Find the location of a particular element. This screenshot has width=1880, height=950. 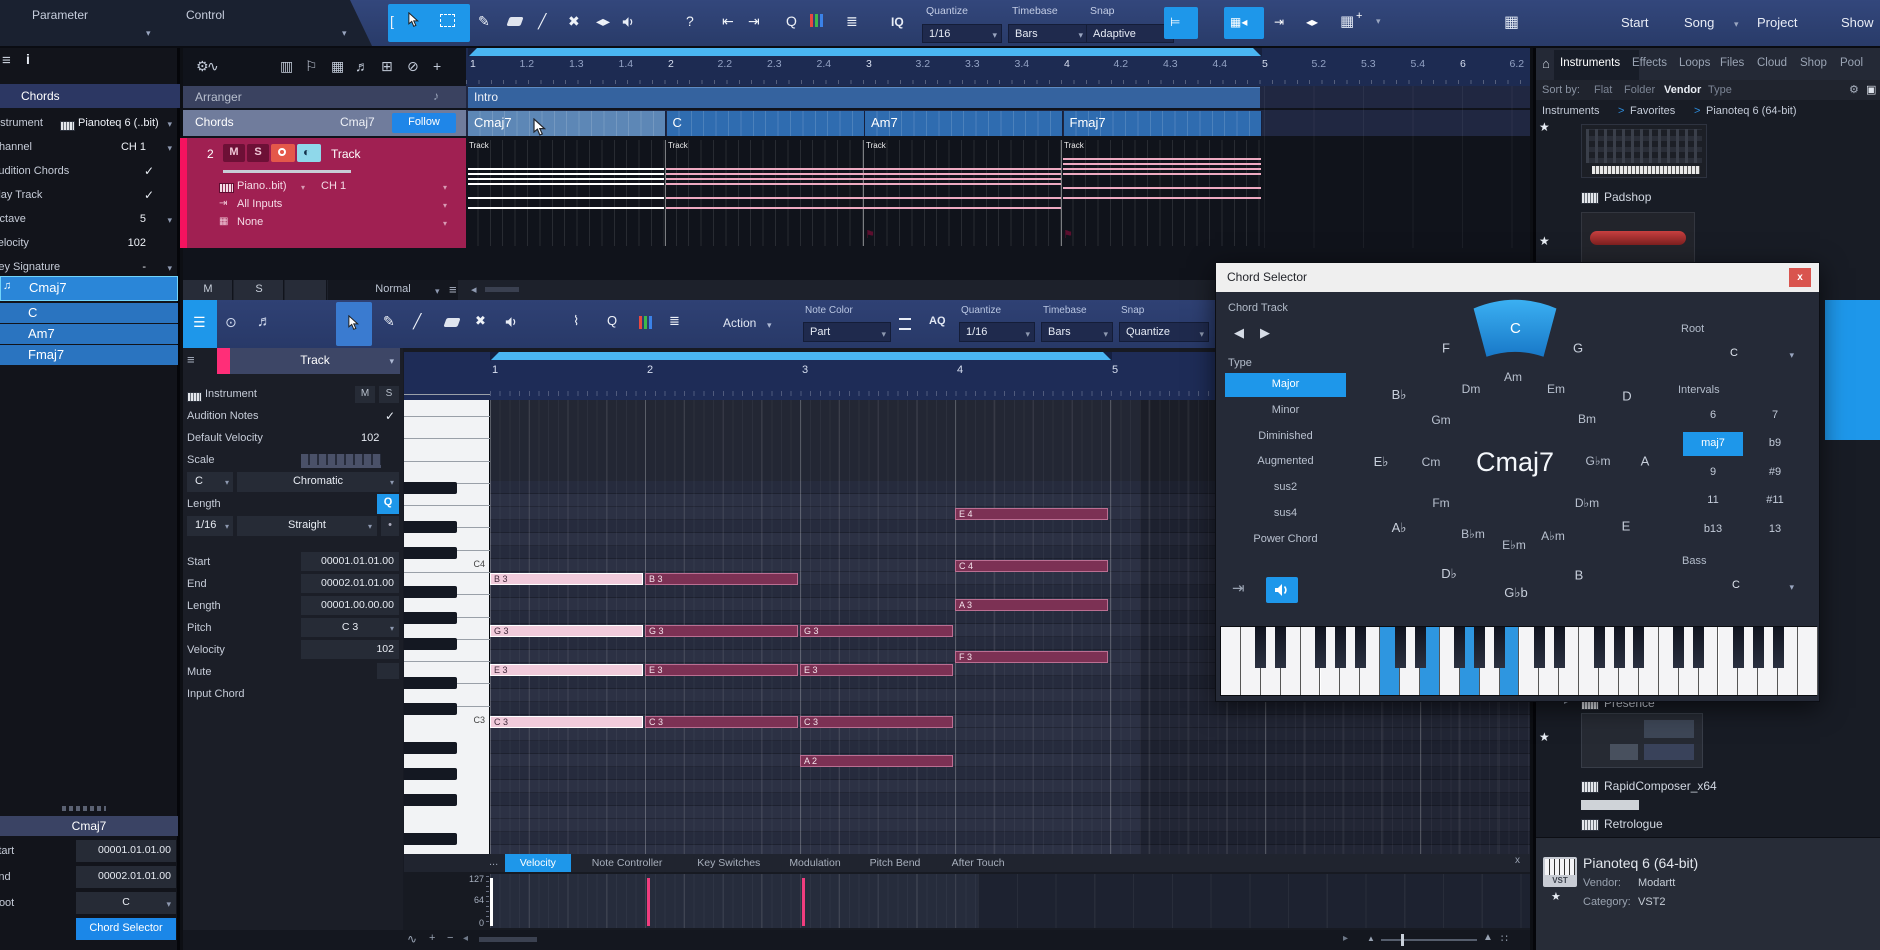

control-menu: Control is located at coordinates (205, 15).